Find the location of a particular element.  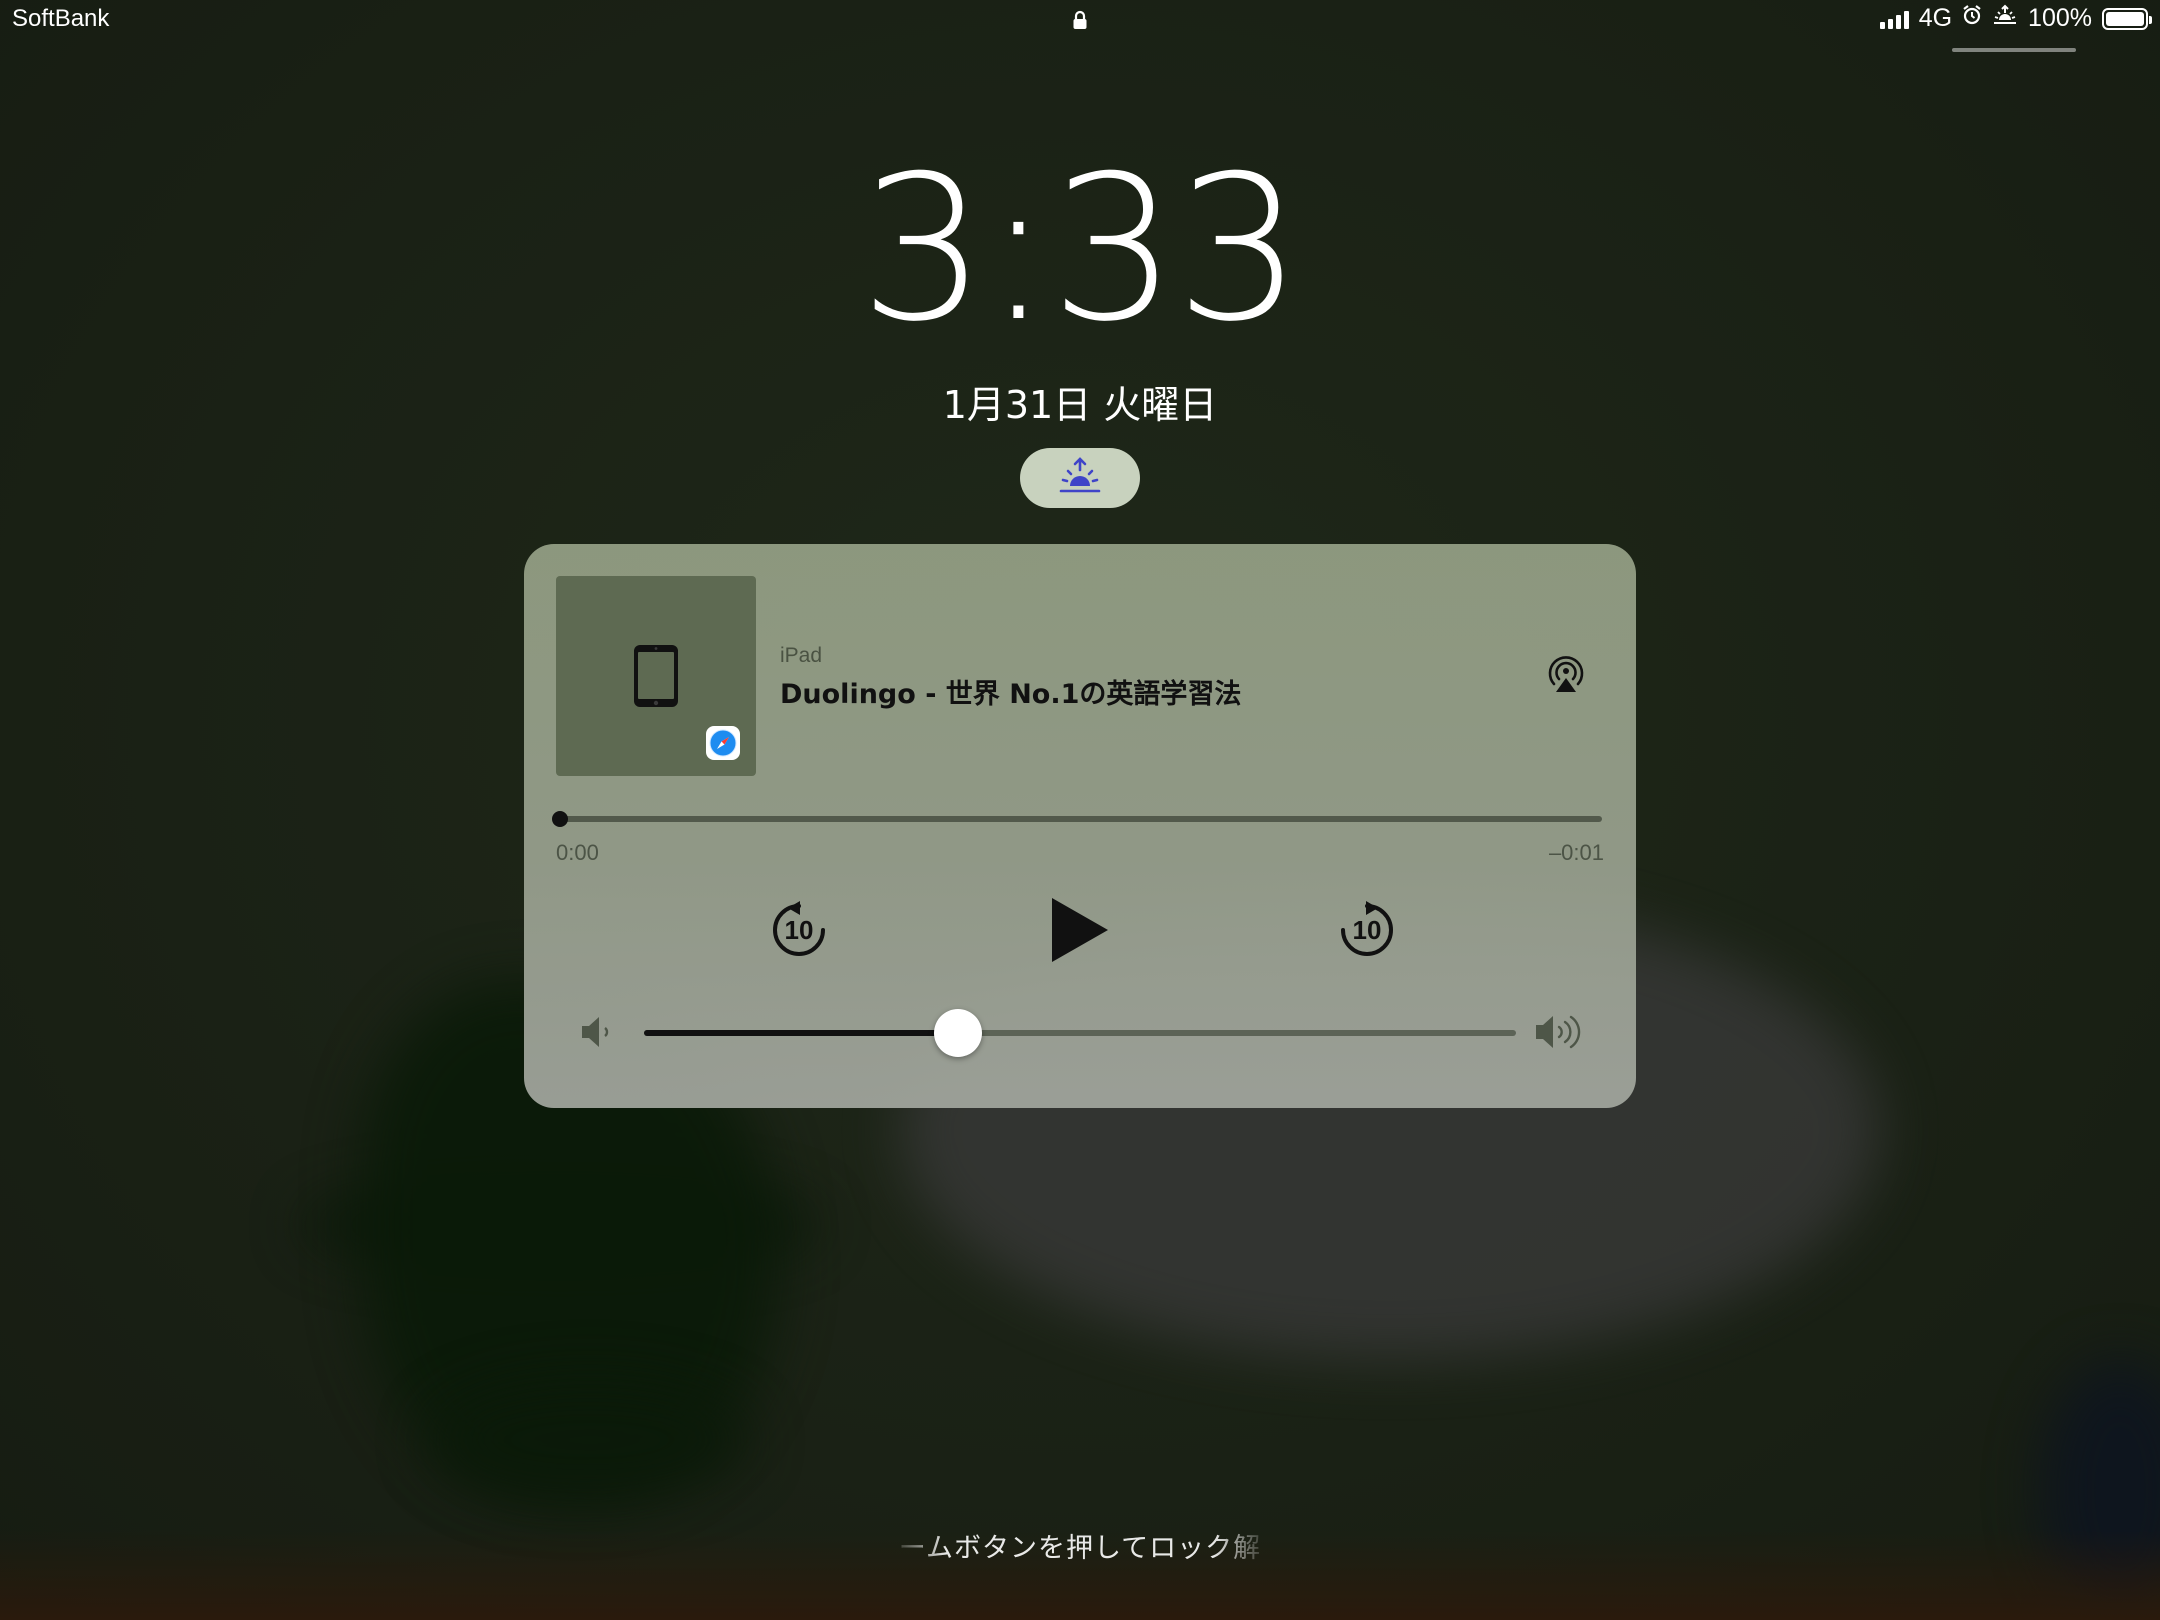

skip-back-button: 10 is located at coordinates (799, 931).